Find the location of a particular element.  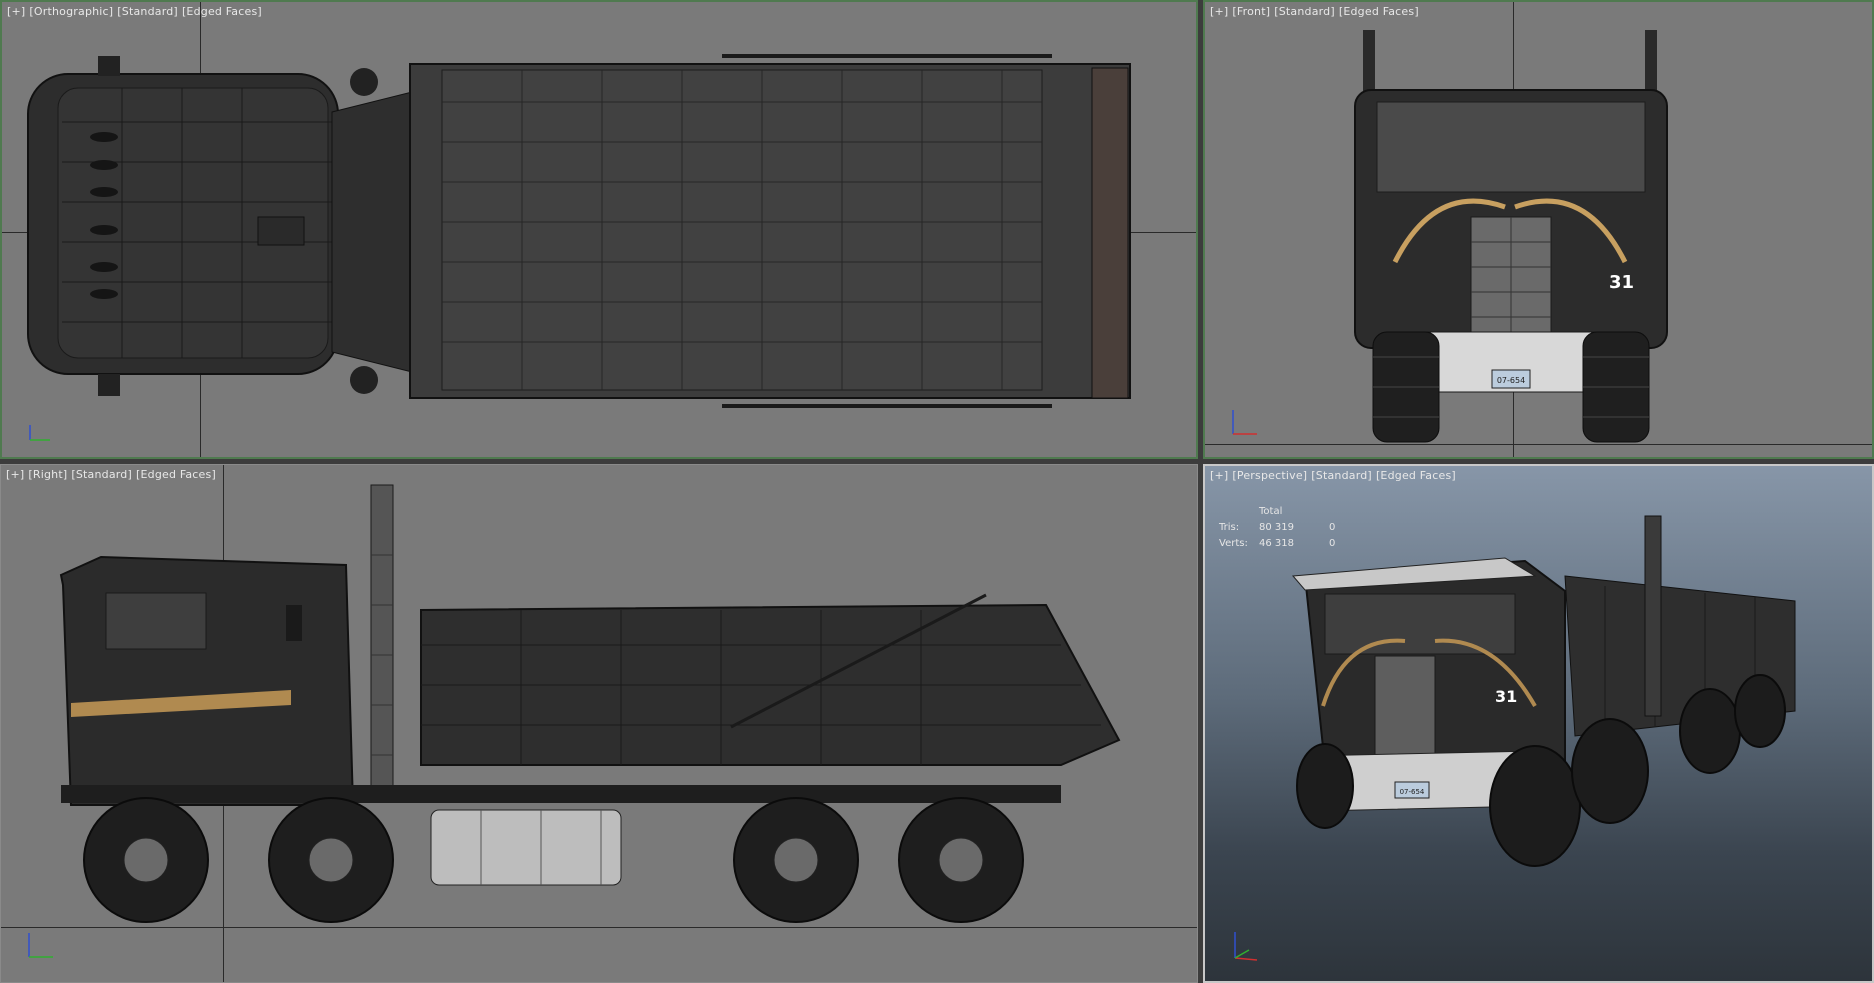

viewport-label-right: [+] [Right] [Standard] [Edged Faces] is located at coordinates (113, 474).